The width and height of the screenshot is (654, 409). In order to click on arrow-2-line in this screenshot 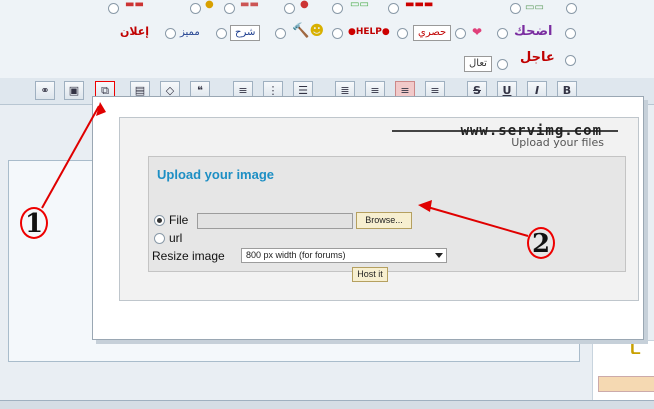, I will do `click(476, 221)`.